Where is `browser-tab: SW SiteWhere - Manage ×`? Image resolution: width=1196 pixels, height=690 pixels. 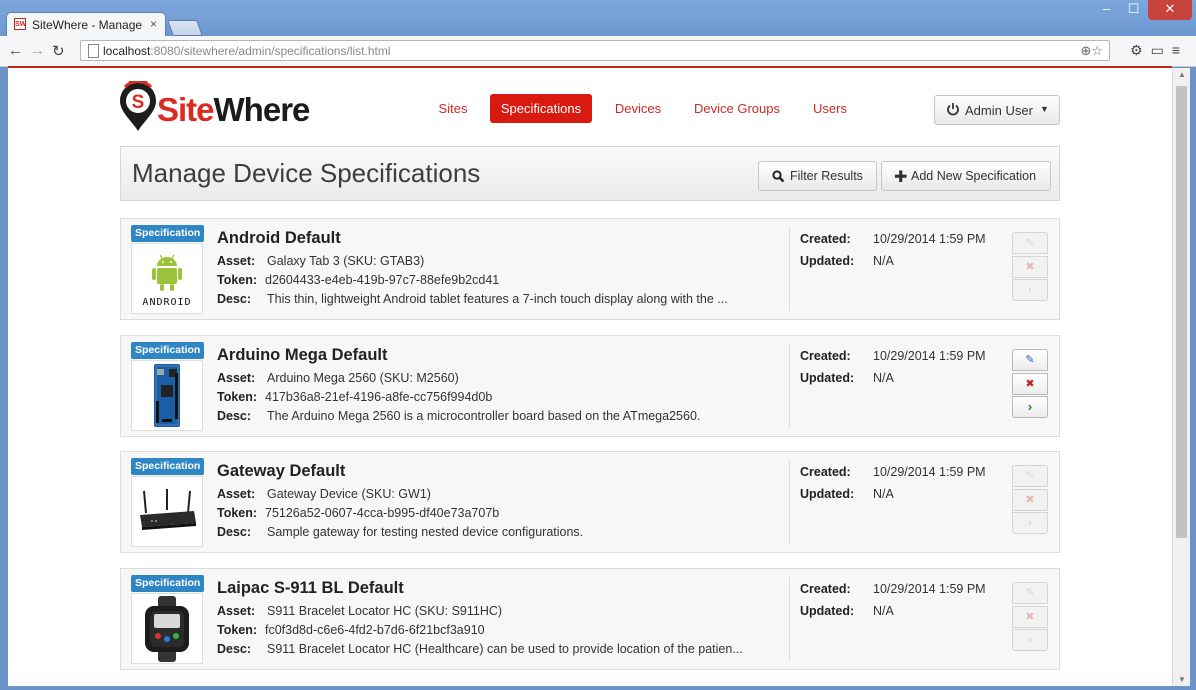
browser-tab: SW SiteWhere - Manage × is located at coordinates (86, 24).